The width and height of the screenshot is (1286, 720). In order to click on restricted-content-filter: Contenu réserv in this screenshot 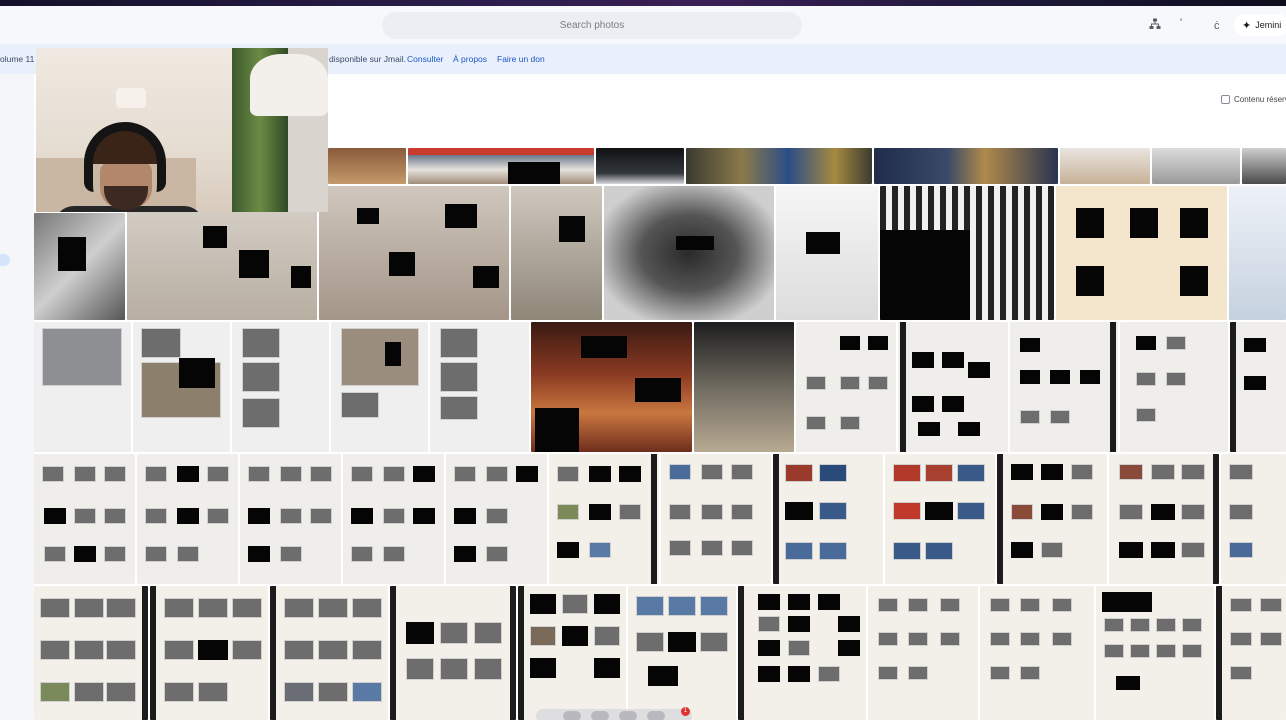, I will do `click(1253, 99)`.